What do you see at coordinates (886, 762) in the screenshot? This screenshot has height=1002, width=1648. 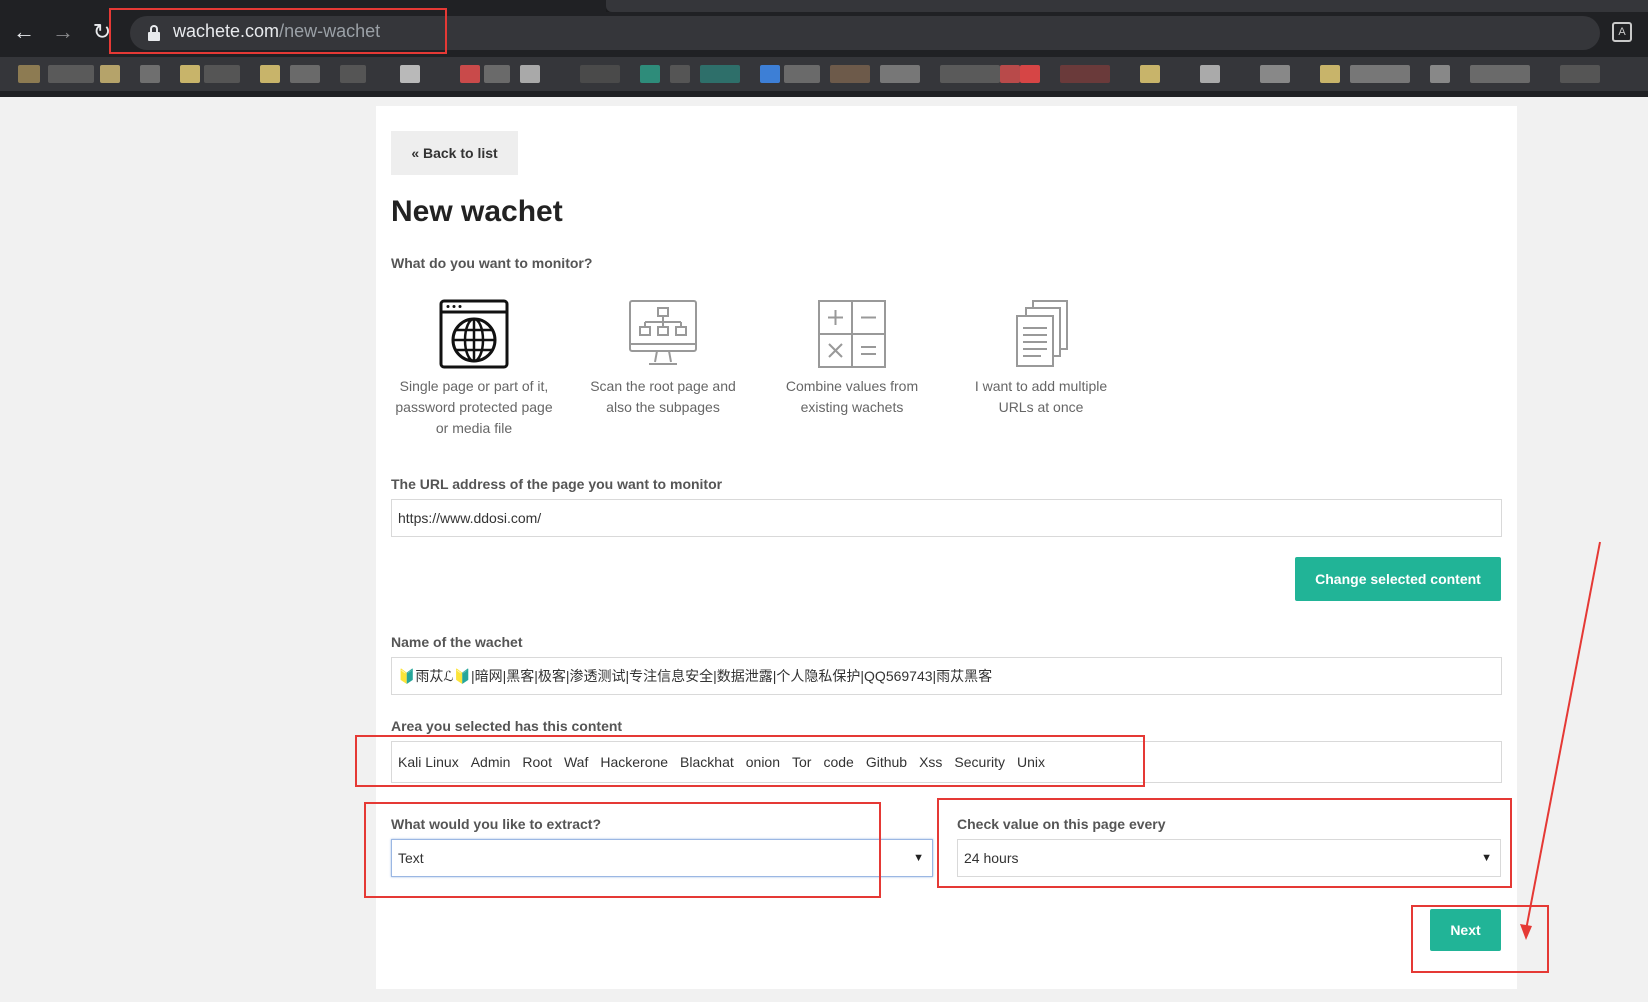 I see `content-tag: Github` at bounding box center [886, 762].